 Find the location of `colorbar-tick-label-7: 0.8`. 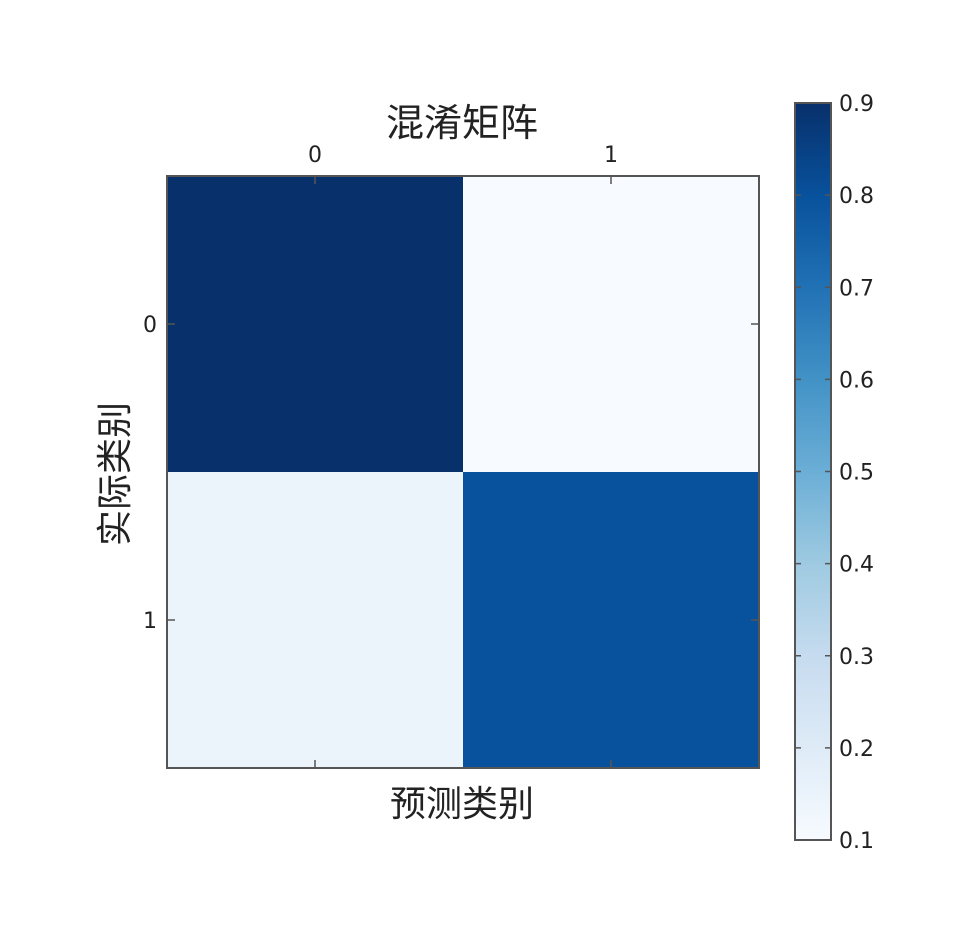

colorbar-tick-label-7: 0.8 is located at coordinates (856, 196).